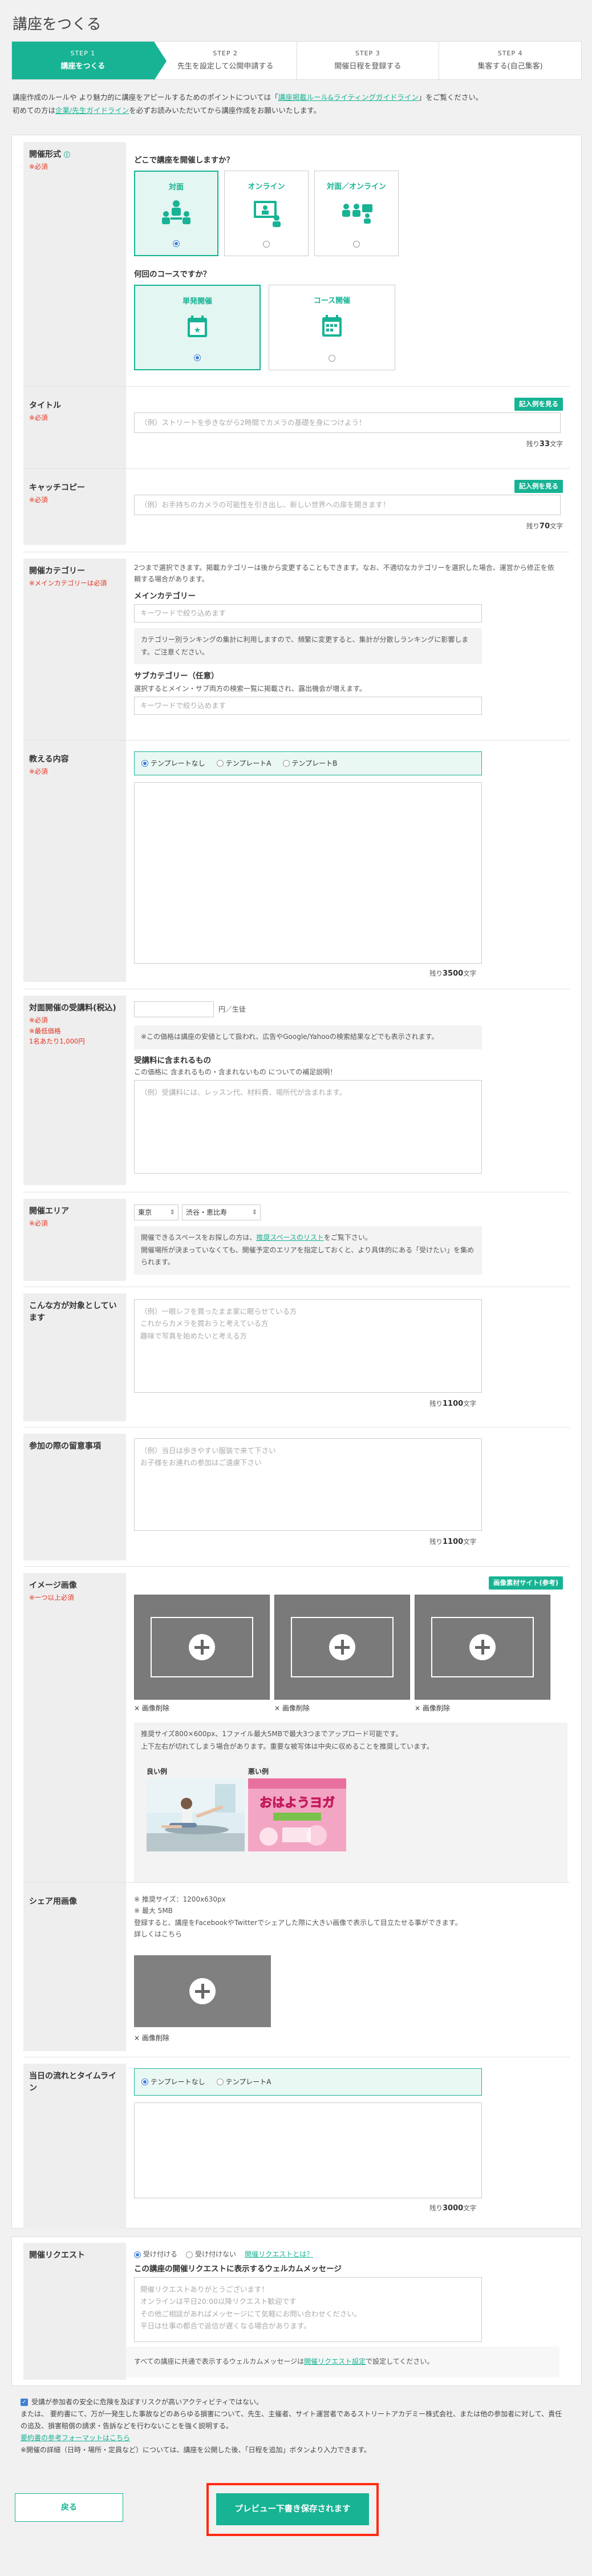 This screenshot has height=2576, width=592. What do you see at coordinates (178, 763) in the screenshot?
I see `template-label: テンプレートなし` at bounding box center [178, 763].